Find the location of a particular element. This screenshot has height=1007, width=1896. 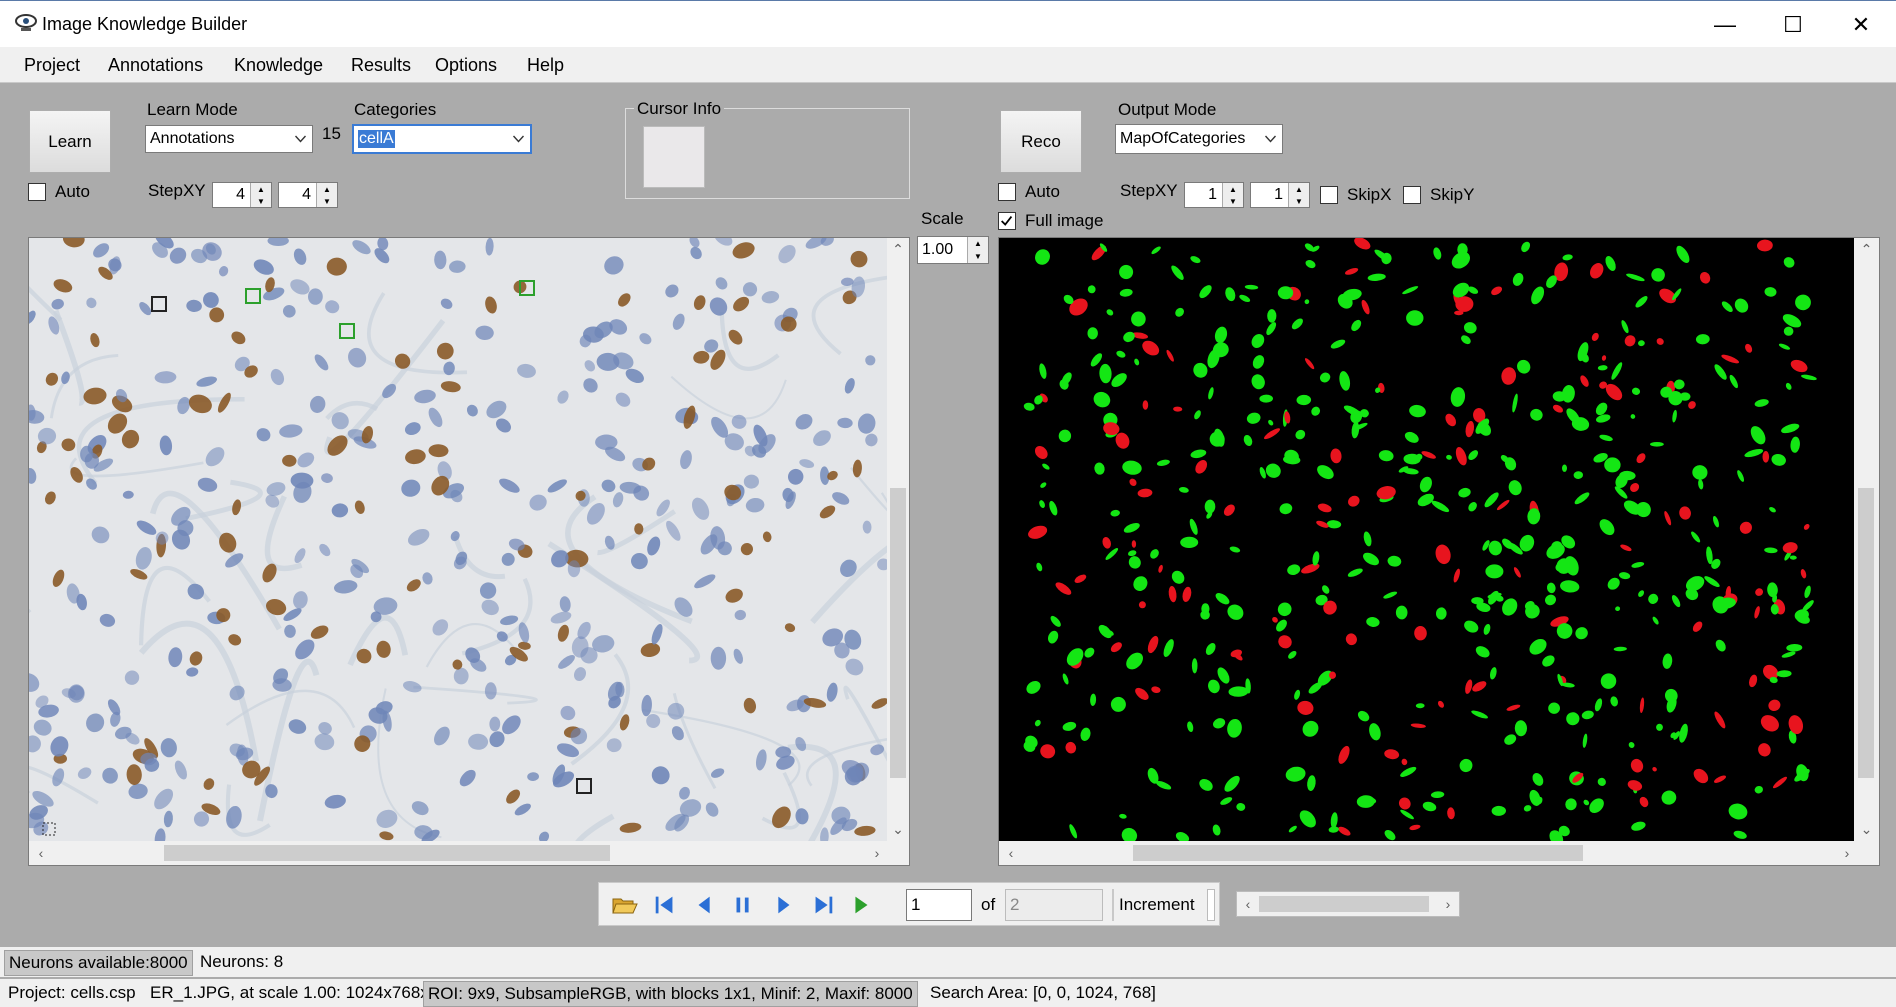

menu-knowledge: Knowledge is located at coordinates (278, 65).